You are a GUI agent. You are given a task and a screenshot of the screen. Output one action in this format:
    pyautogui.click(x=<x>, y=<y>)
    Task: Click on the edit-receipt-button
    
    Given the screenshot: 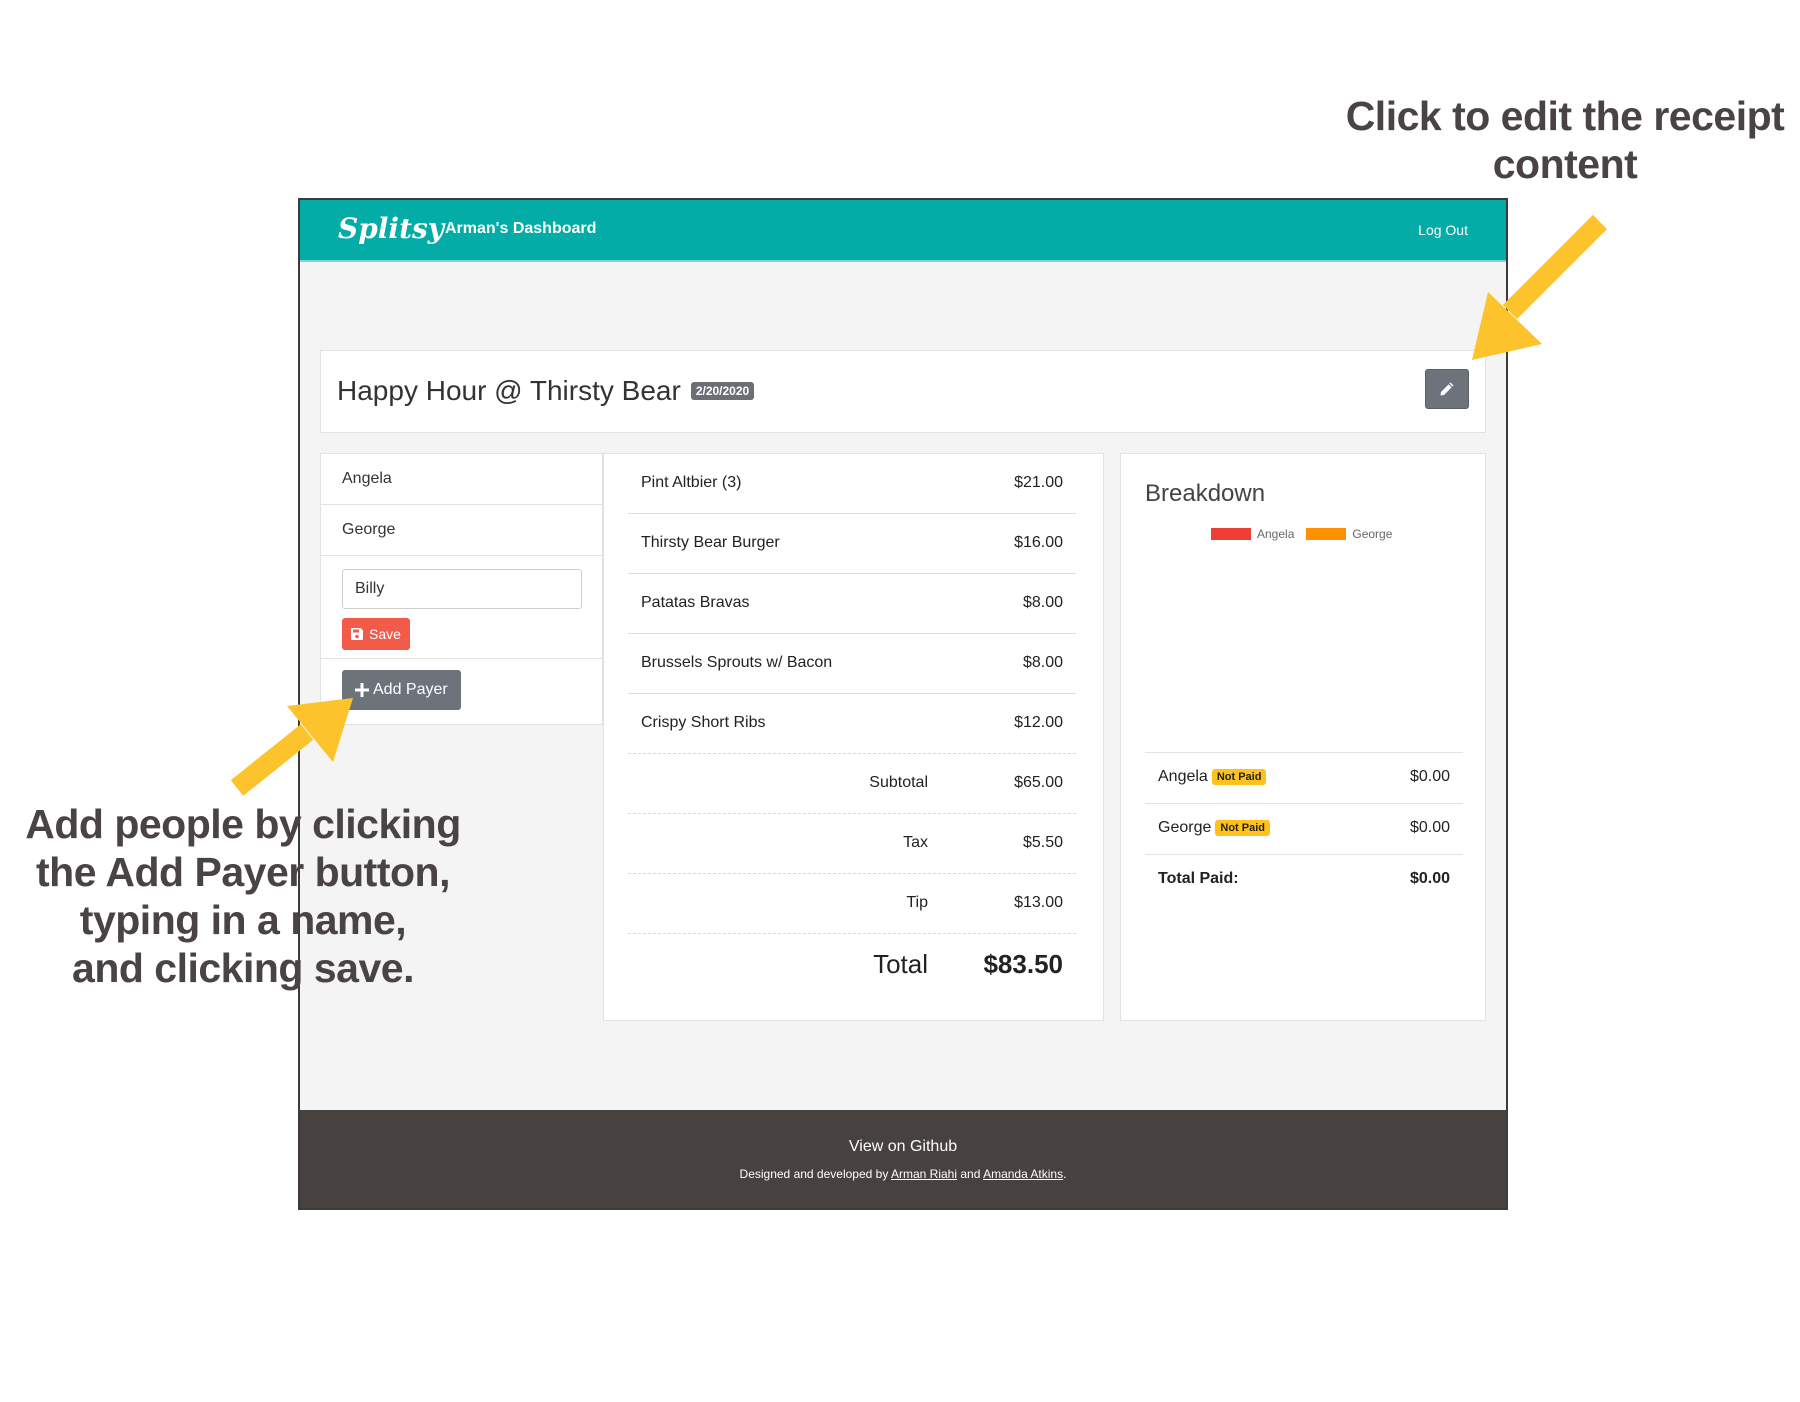 What is the action you would take?
    pyautogui.click(x=1447, y=389)
    